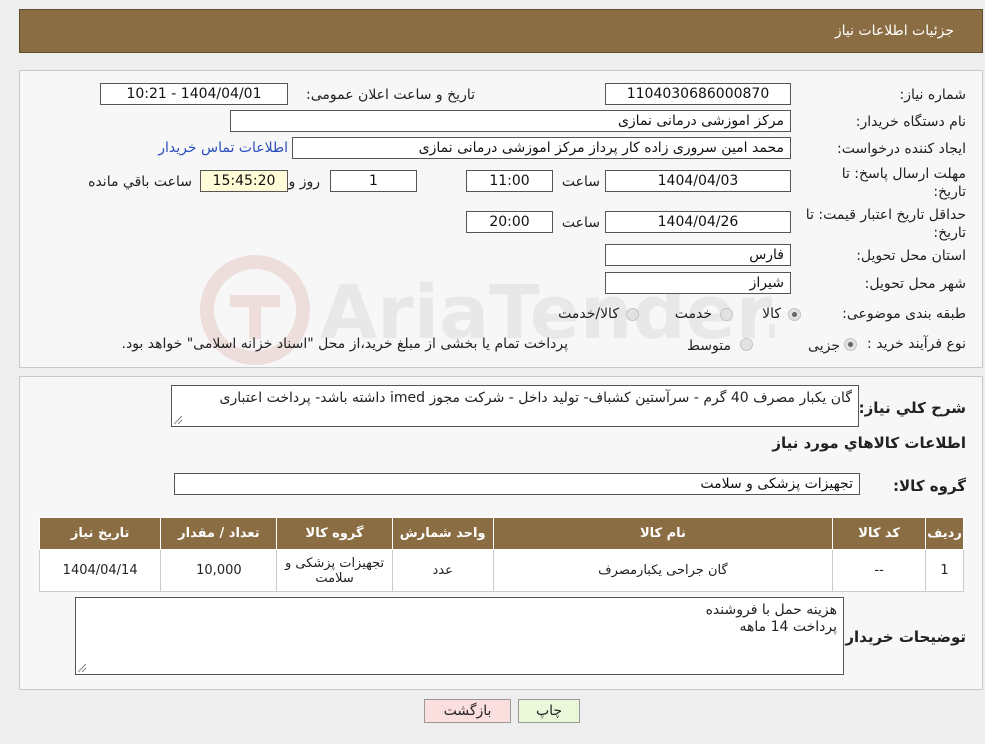 The height and width of the screenshot is (744, 985). I want to click on col-unit: واحد شمارش, so click(442, 533).